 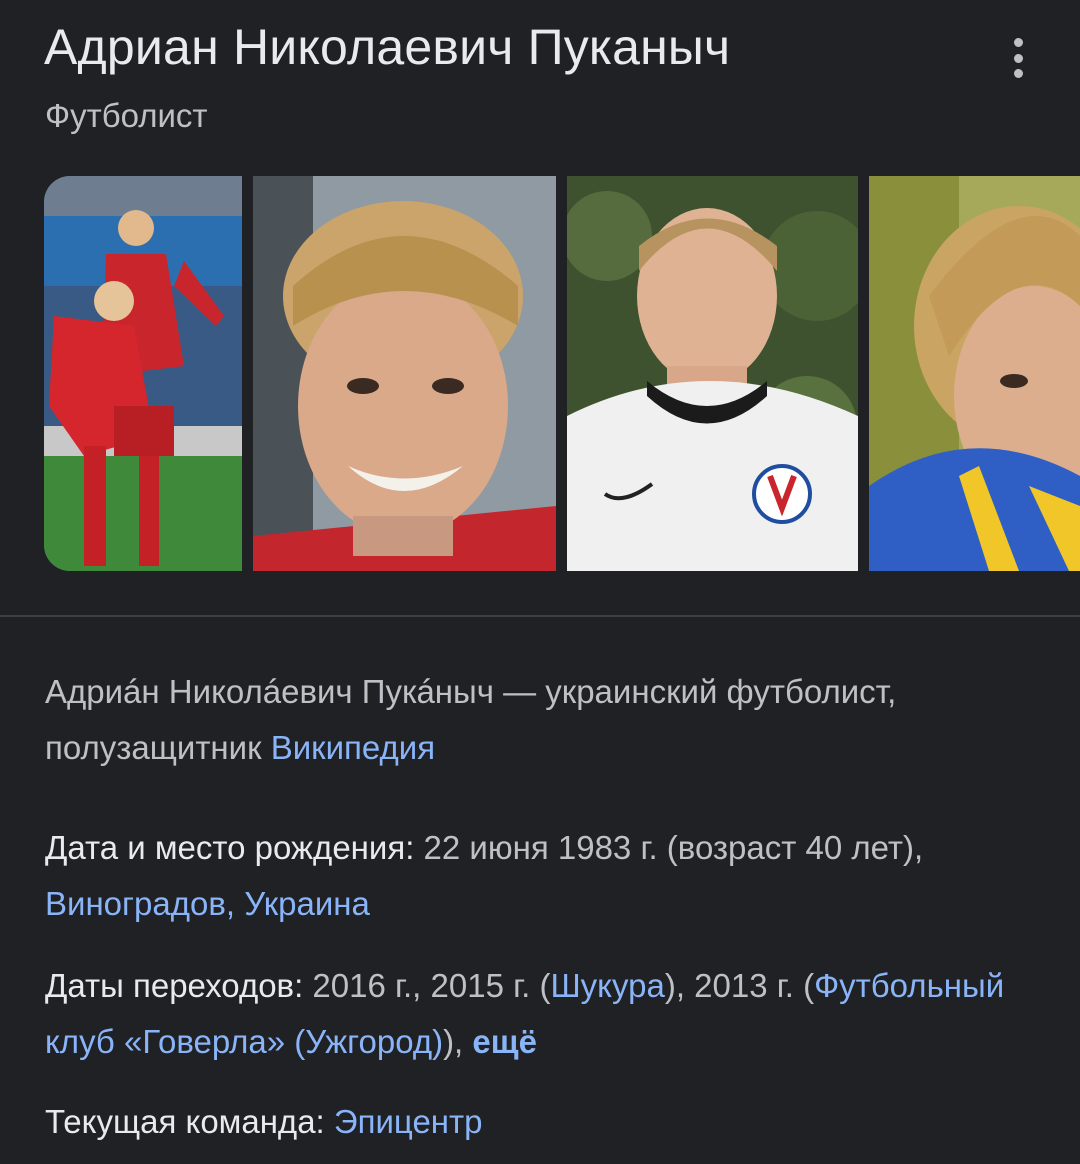 What do you see at coordinates (174, 985) in the screenshot?
I see `fact-label: Даты переходов:` at bounding box center [174, 985].